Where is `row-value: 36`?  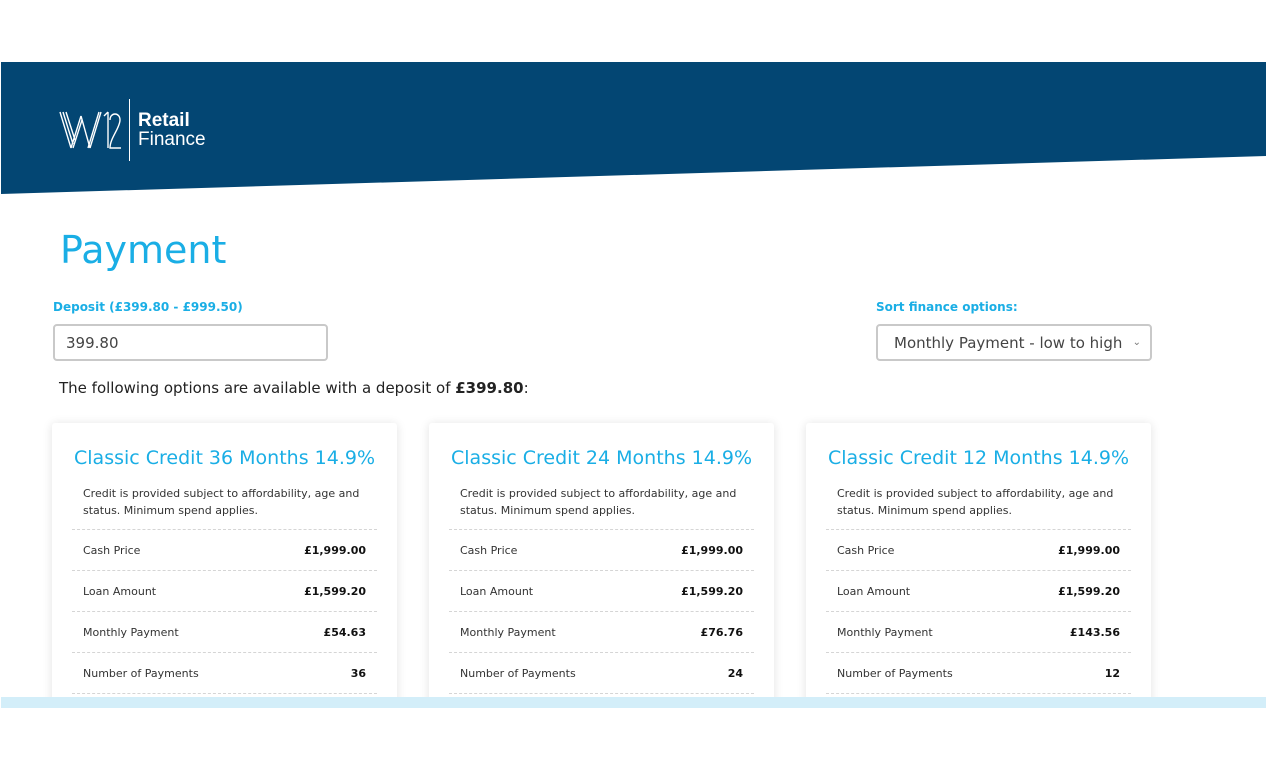
row-value: 36 is located at coordinates (358, 673).